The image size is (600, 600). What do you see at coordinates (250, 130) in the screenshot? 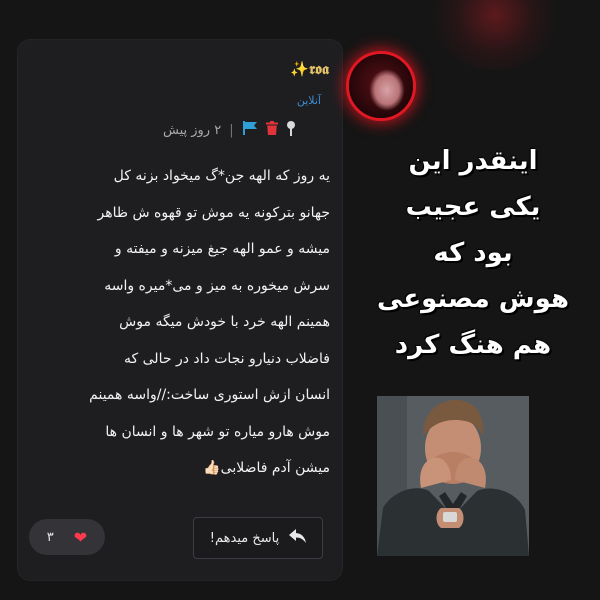
I see `flag-icon` at bounding box center [250, 130].